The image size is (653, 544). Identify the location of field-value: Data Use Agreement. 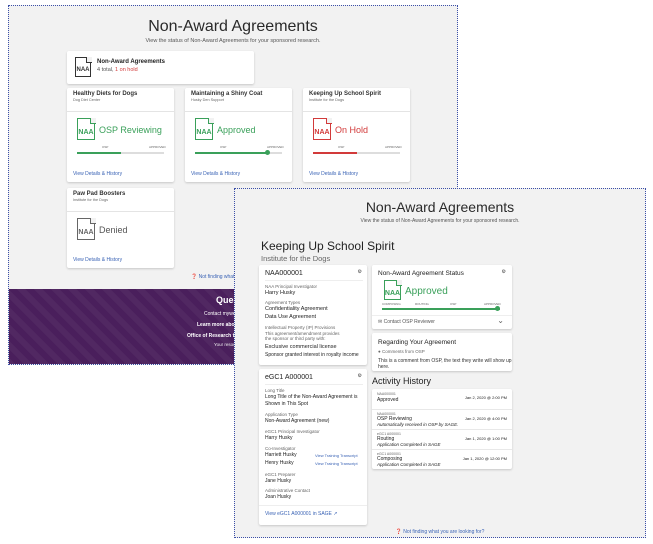
(291, 317).